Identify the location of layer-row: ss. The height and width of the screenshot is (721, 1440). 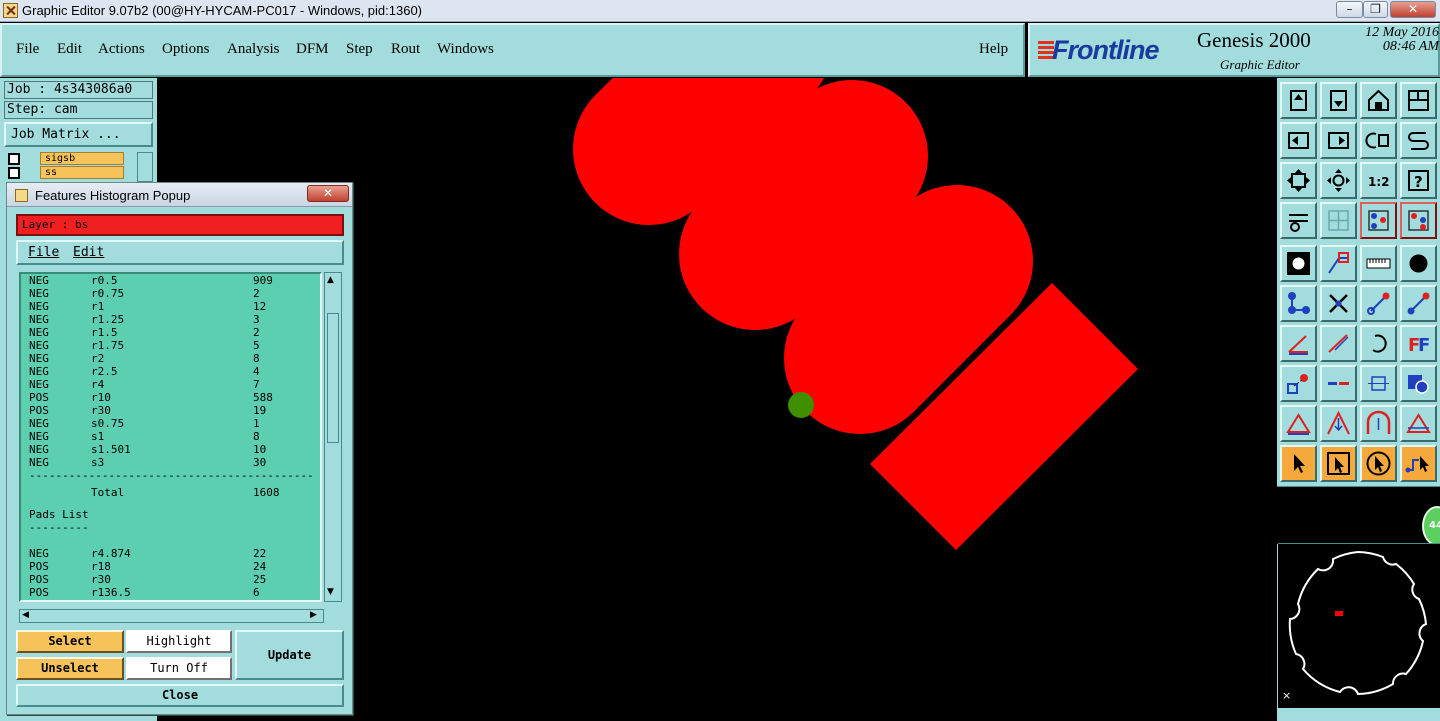
(65, 173).